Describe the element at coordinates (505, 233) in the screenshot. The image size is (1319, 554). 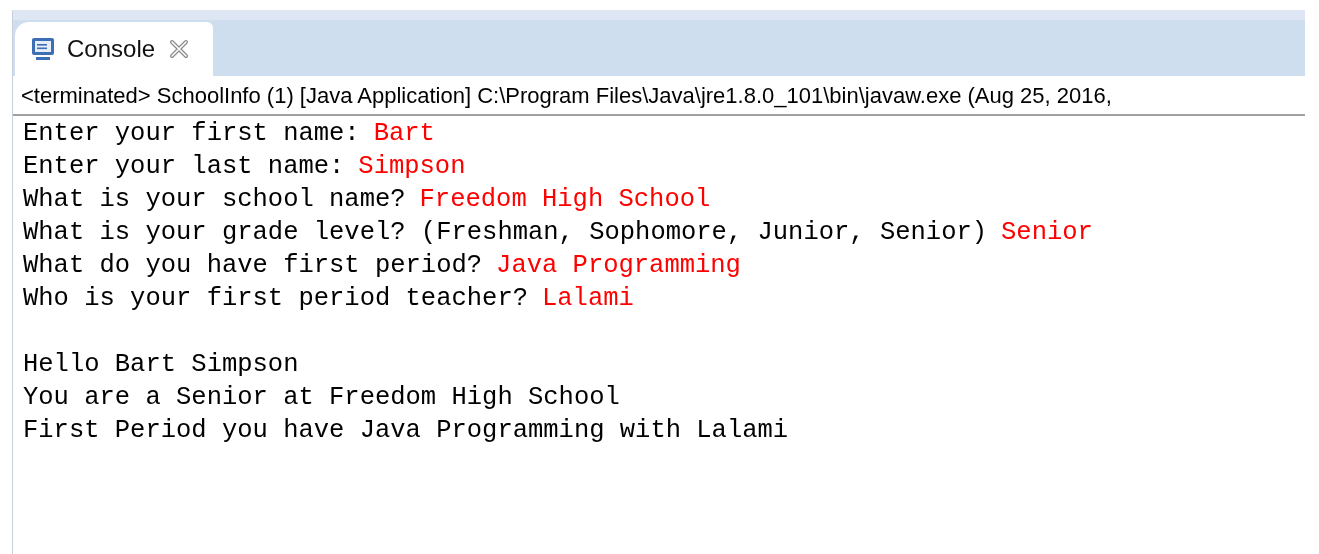
I see `console-output-text: What is your grade level? (Freshman, Sophomore, Junior, Senior)` at that location.